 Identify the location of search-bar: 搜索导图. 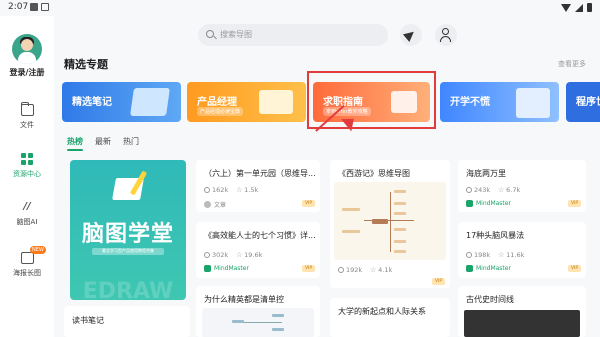
(293, 35).